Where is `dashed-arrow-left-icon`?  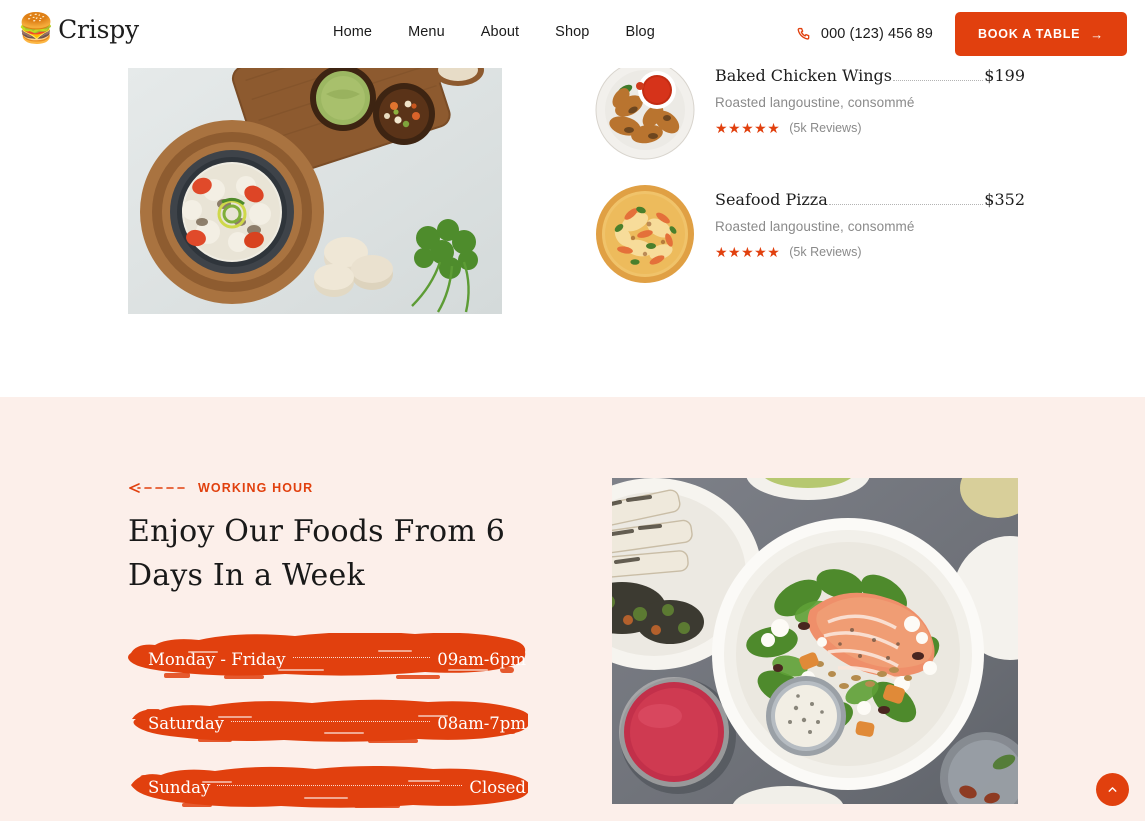
dashed-arrow-left-icon is located at coordinates (157, 488).